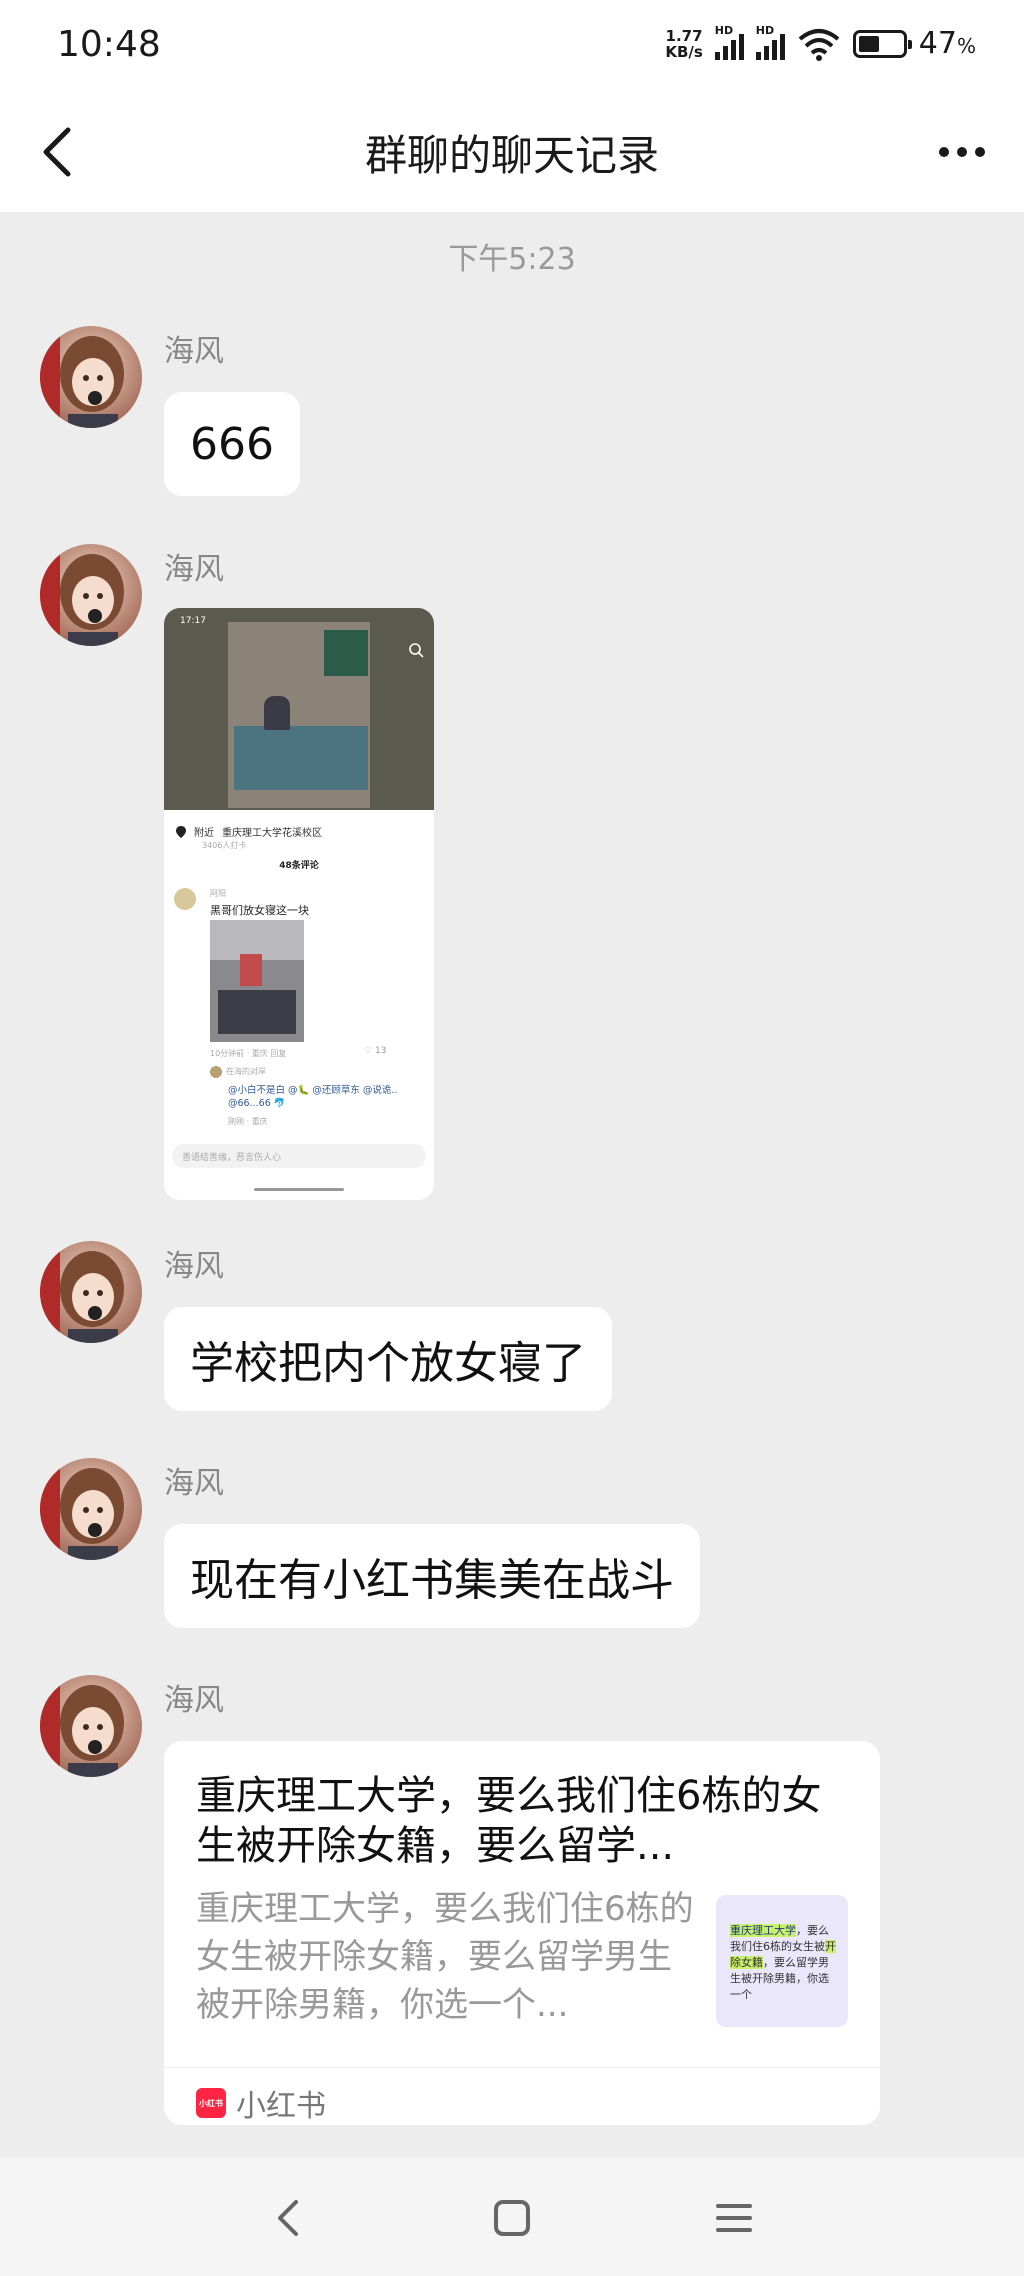 Image resolution: width=1024 pixels, height=2276 pixels. Describe the element at coordinates (232, 444) in the screenshot. I see `message-bubble: 666` at that location.